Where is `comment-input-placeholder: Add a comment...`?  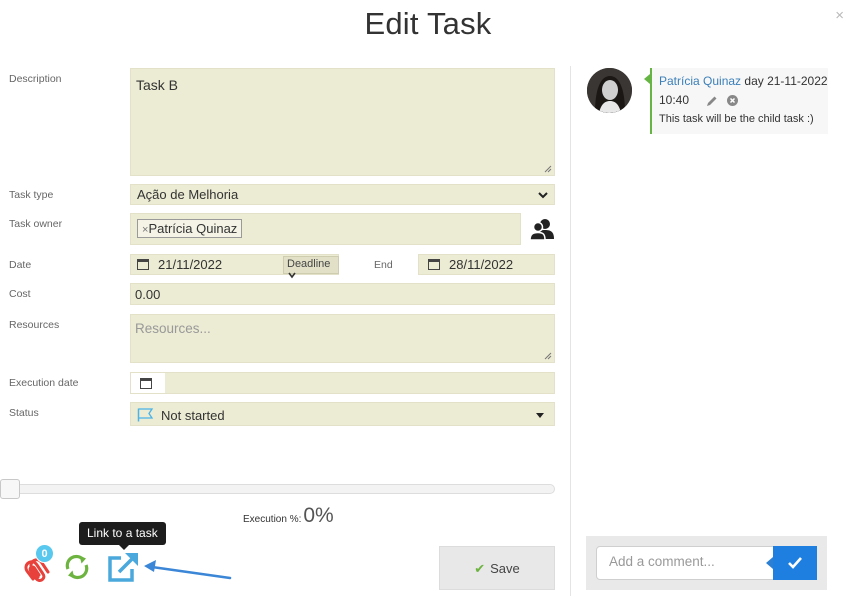 comment-input-placeholder: Add a comment... is located at coordinates (662, 561).